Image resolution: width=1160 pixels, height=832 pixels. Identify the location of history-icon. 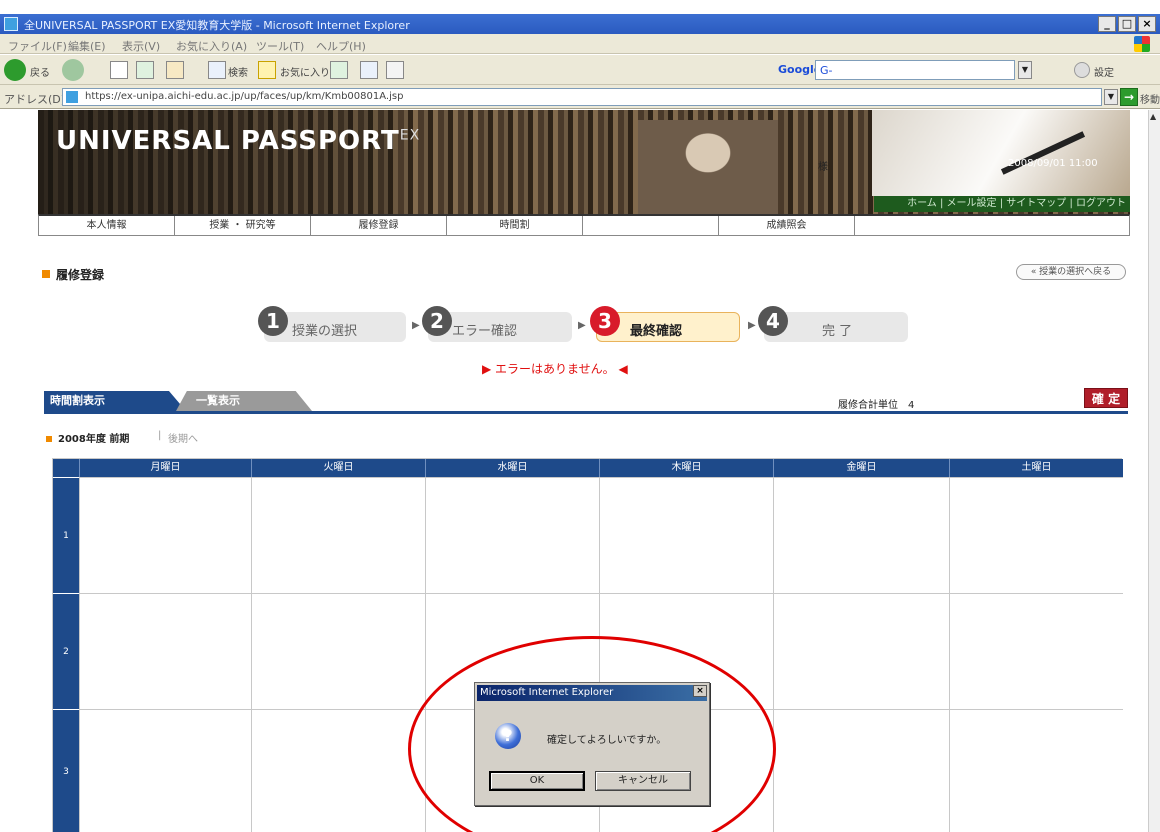
(339, 70).